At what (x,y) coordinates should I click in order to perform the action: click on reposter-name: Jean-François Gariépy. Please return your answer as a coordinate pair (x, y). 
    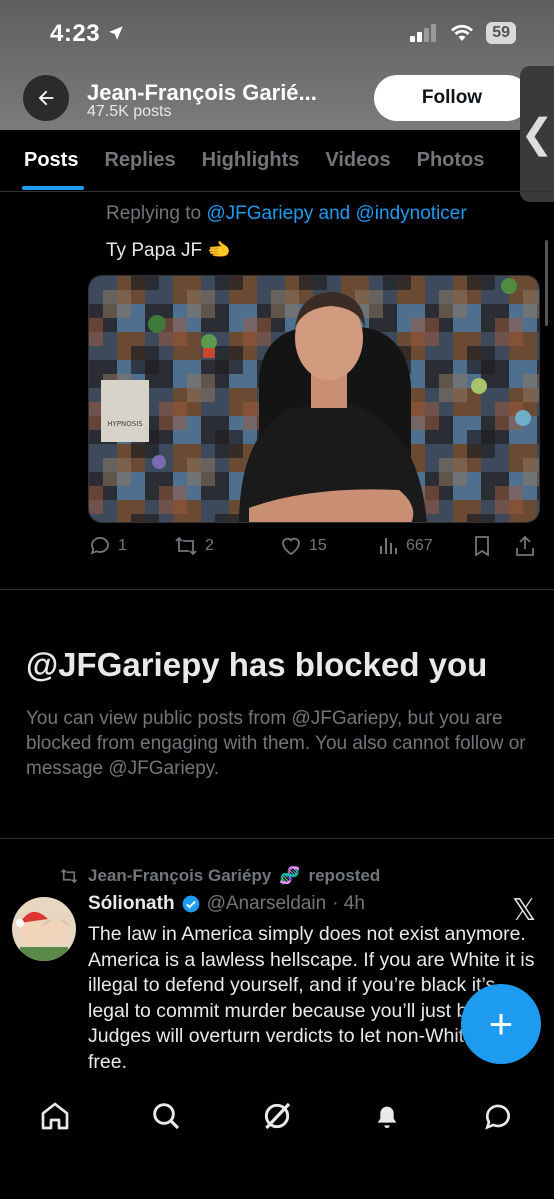
    Looking at the image, I should click on (179, 876).